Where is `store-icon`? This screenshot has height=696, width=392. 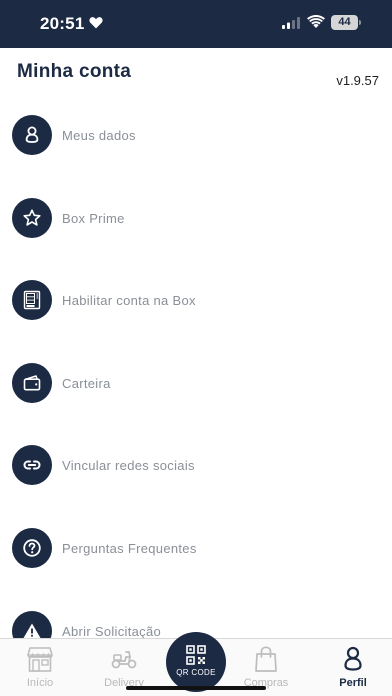
store-icon is located at coordinates (40, 659).